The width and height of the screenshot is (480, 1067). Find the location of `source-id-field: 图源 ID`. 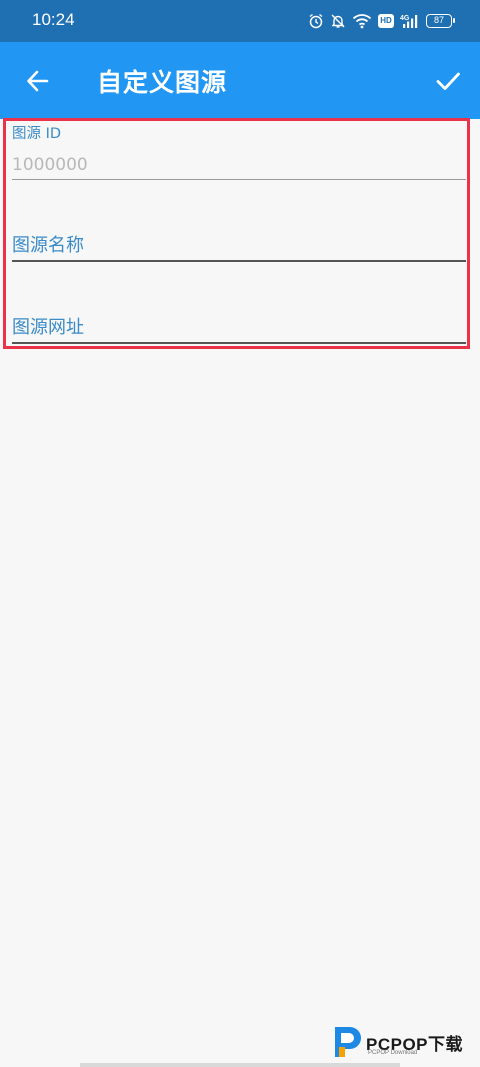

source-id-field: 图源 ID is located at coordinates (239, 151).